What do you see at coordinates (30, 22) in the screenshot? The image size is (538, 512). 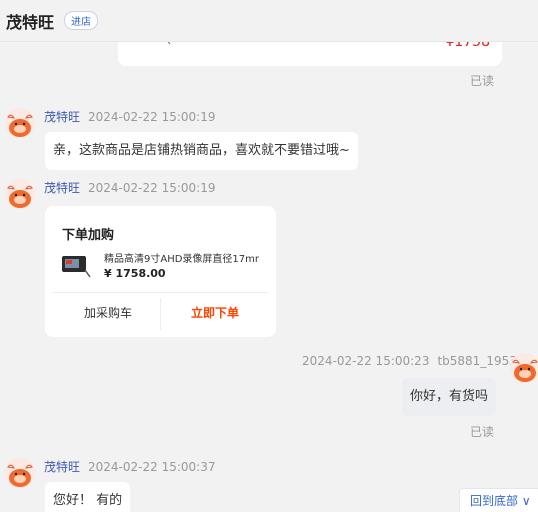 I see `shop-name: 茂特旺` at bounding box center [30, 22].